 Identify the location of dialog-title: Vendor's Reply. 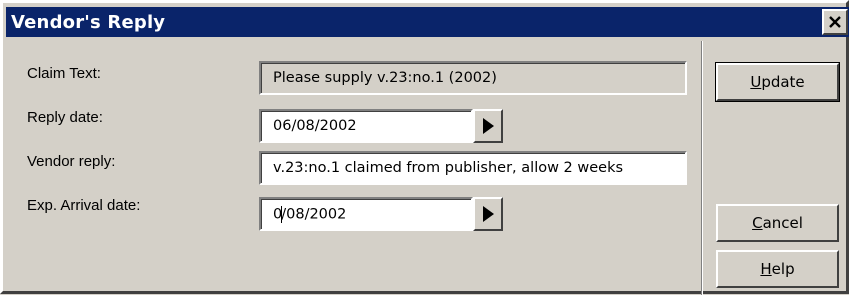
(88, 22).